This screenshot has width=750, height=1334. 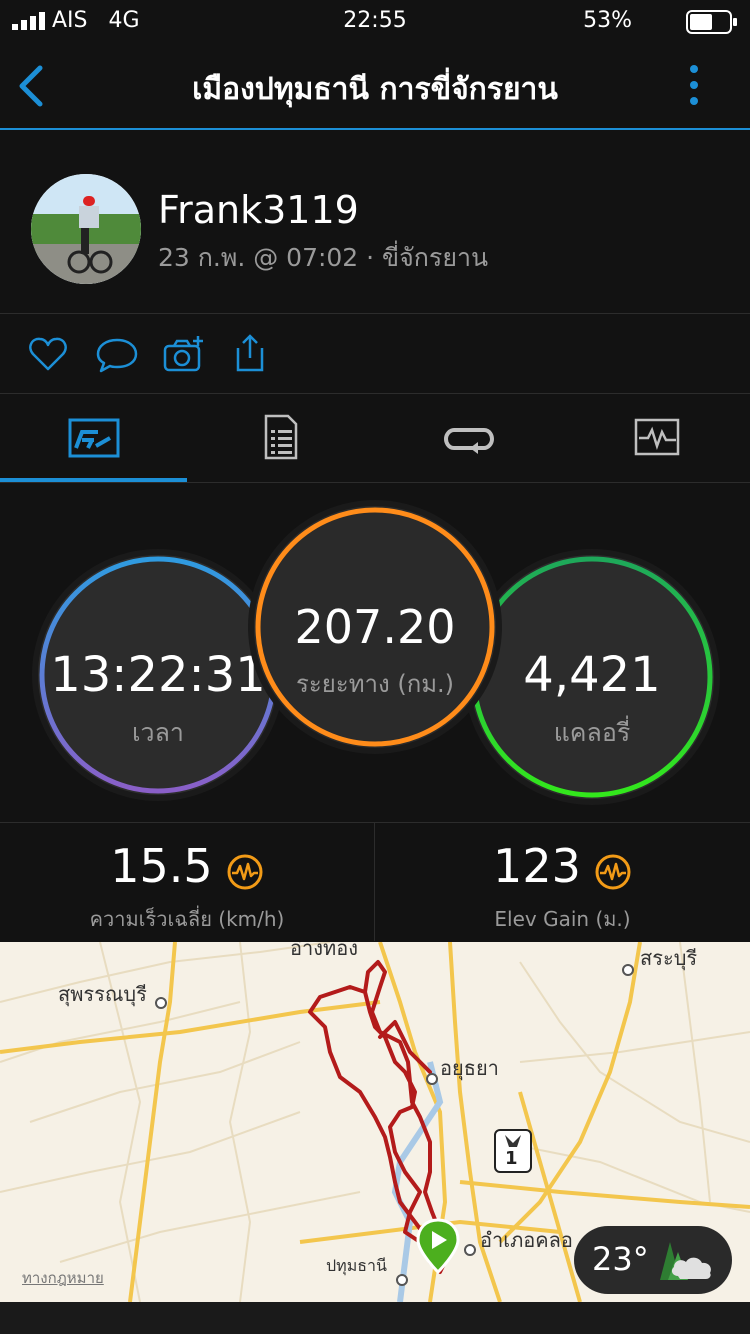 I want to click on add-photo-icon, so click(x=184, y=354).